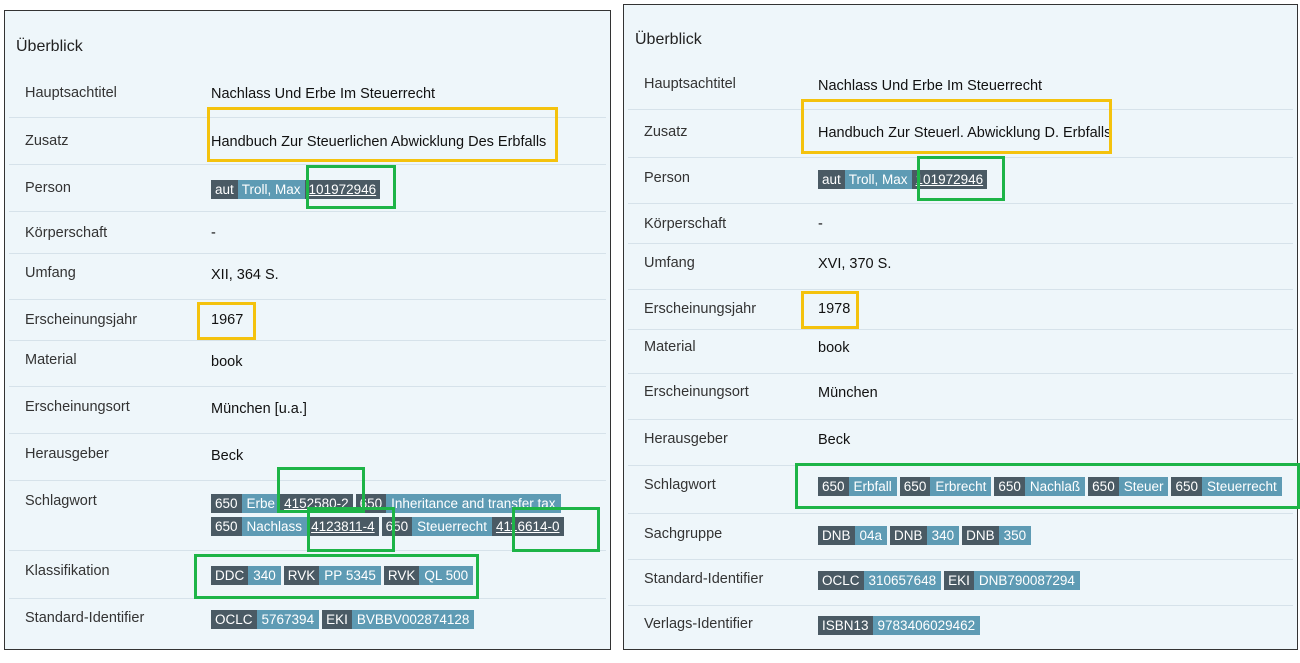 The image size is (1300, 663). What do you see at coordinates (67, 571) in the screenshot?
I see `label-klassifikation: Klassifikation` at bounding box center [67, 571].